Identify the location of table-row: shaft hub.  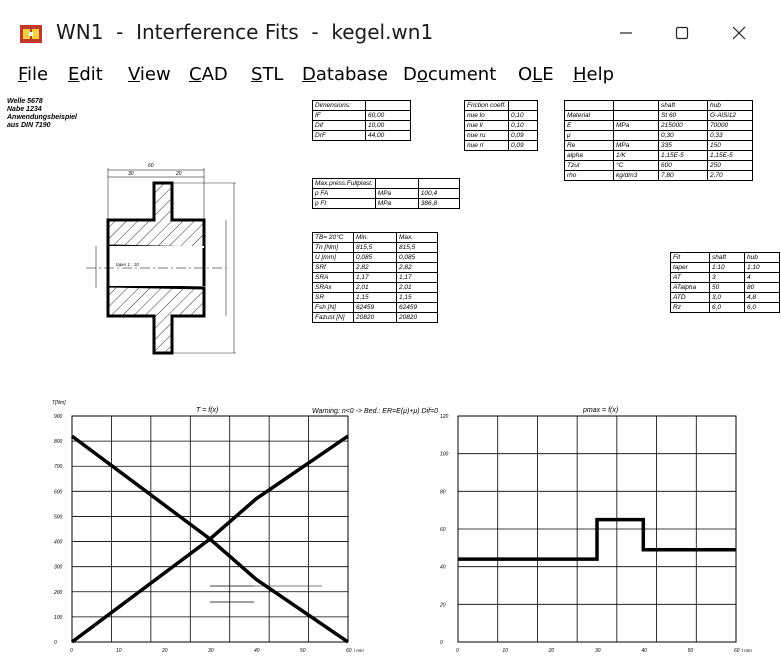
(658, 105).